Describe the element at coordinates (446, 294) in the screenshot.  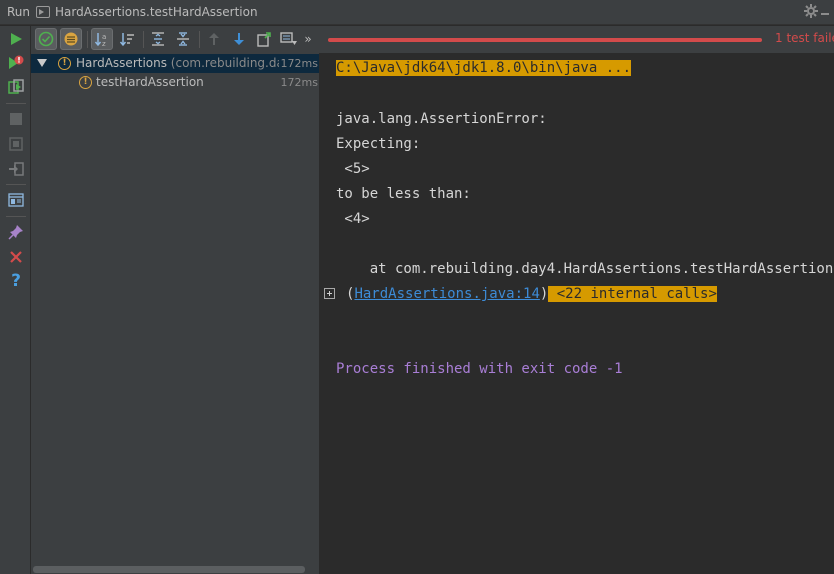
I see `source-link: HardAssertions.java:14` at that location.